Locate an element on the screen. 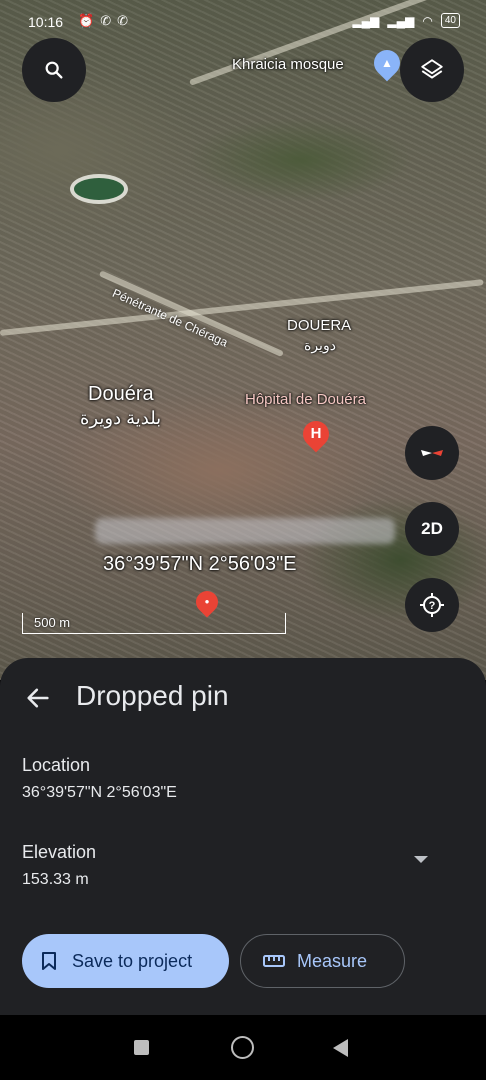 This screenshot has height=1080, width=486. elevation-value: 153.33 m is located at coordinates (55, 879).